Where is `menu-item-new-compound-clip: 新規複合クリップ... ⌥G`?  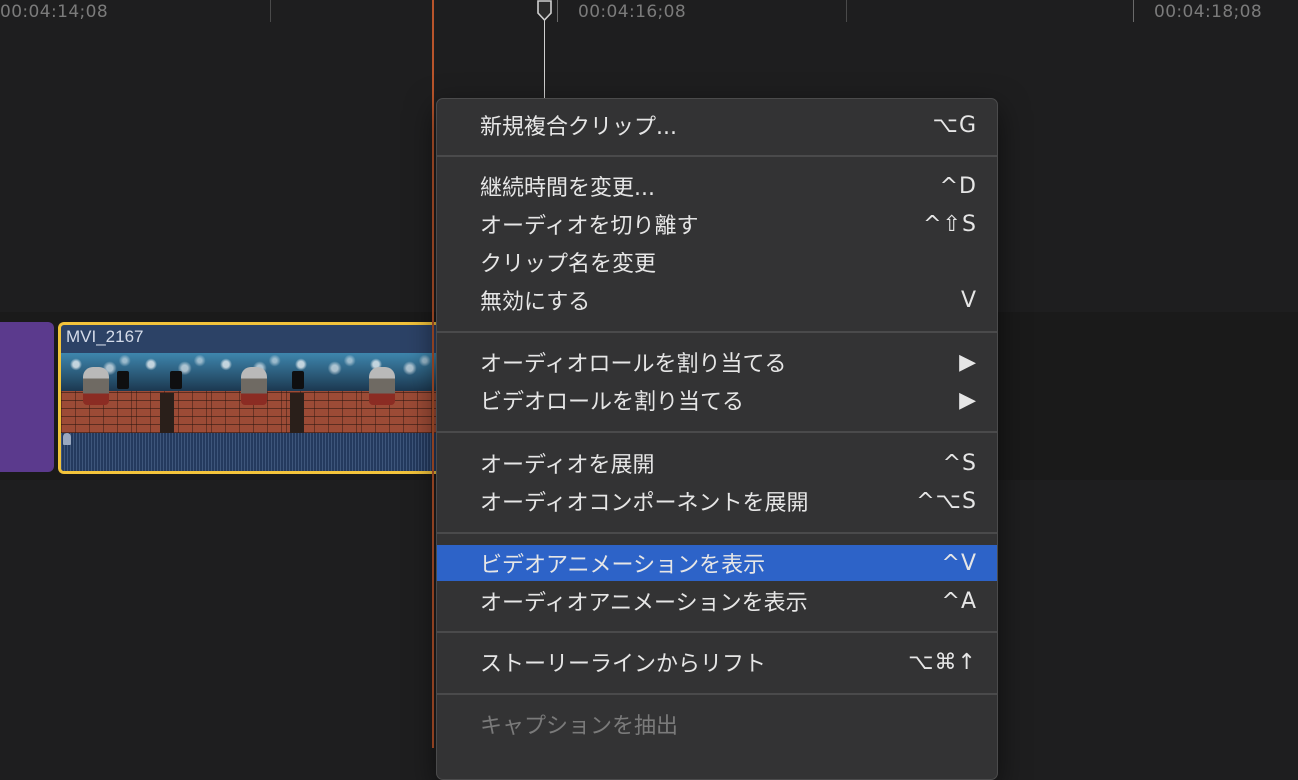
menu-item-new-compound-clip: 新規複合クリップ... ⌥G is located at coordinates (717, 125).